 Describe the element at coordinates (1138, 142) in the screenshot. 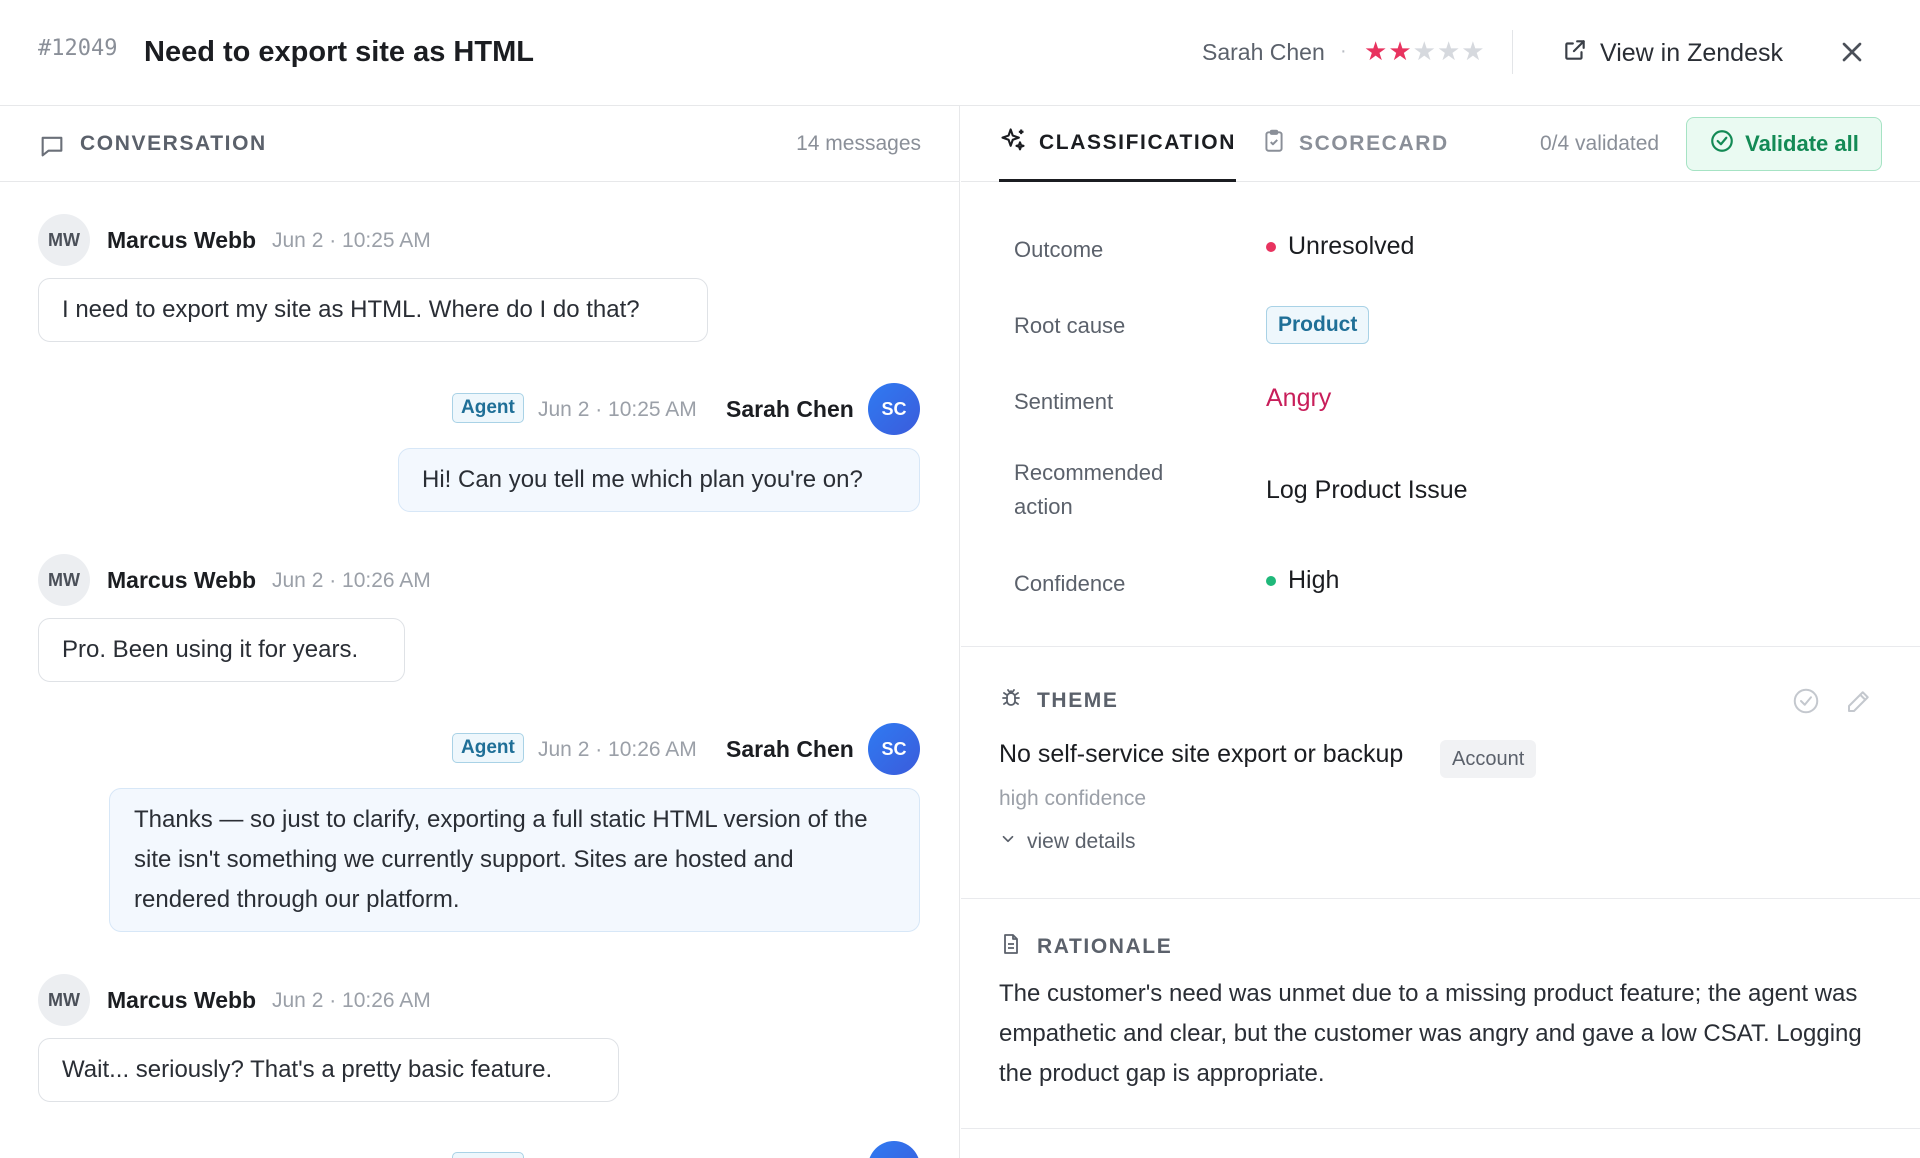

I see `tab-classification-label: CLASSIFICATION` at that location.